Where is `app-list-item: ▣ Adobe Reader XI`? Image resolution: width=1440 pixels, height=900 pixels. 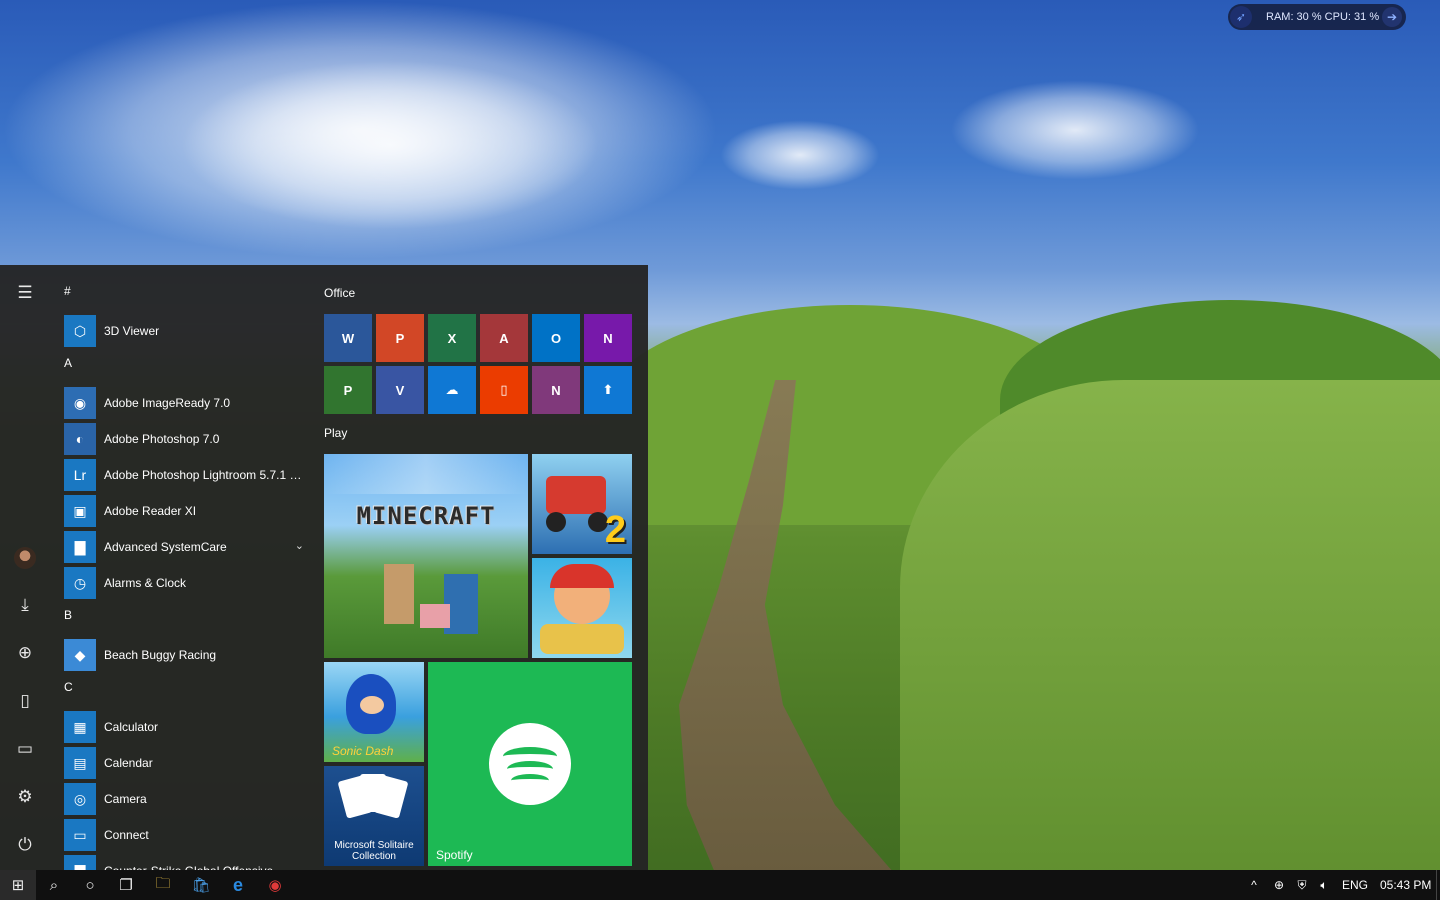 app-list-item: ▣ Adobe Reader XI is located at coordinates (186, 511).